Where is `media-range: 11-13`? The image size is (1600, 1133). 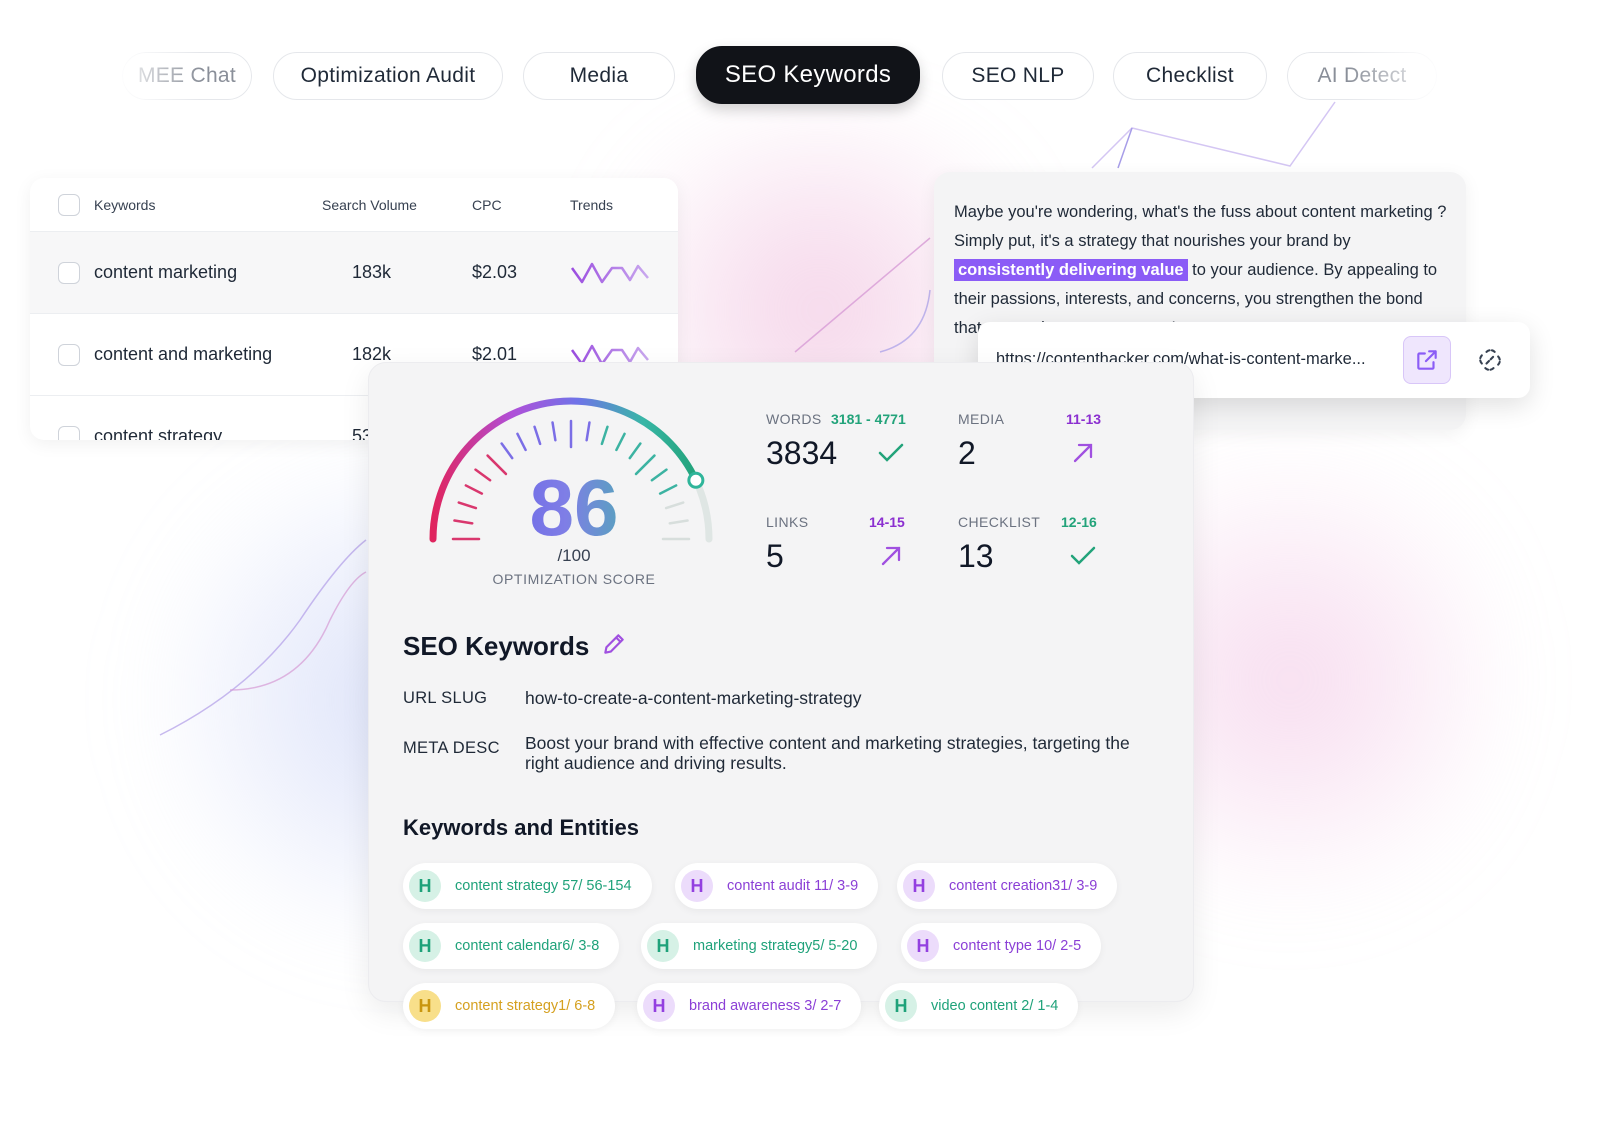 media-range: 11-13 is located at coordinates (1084, 419).